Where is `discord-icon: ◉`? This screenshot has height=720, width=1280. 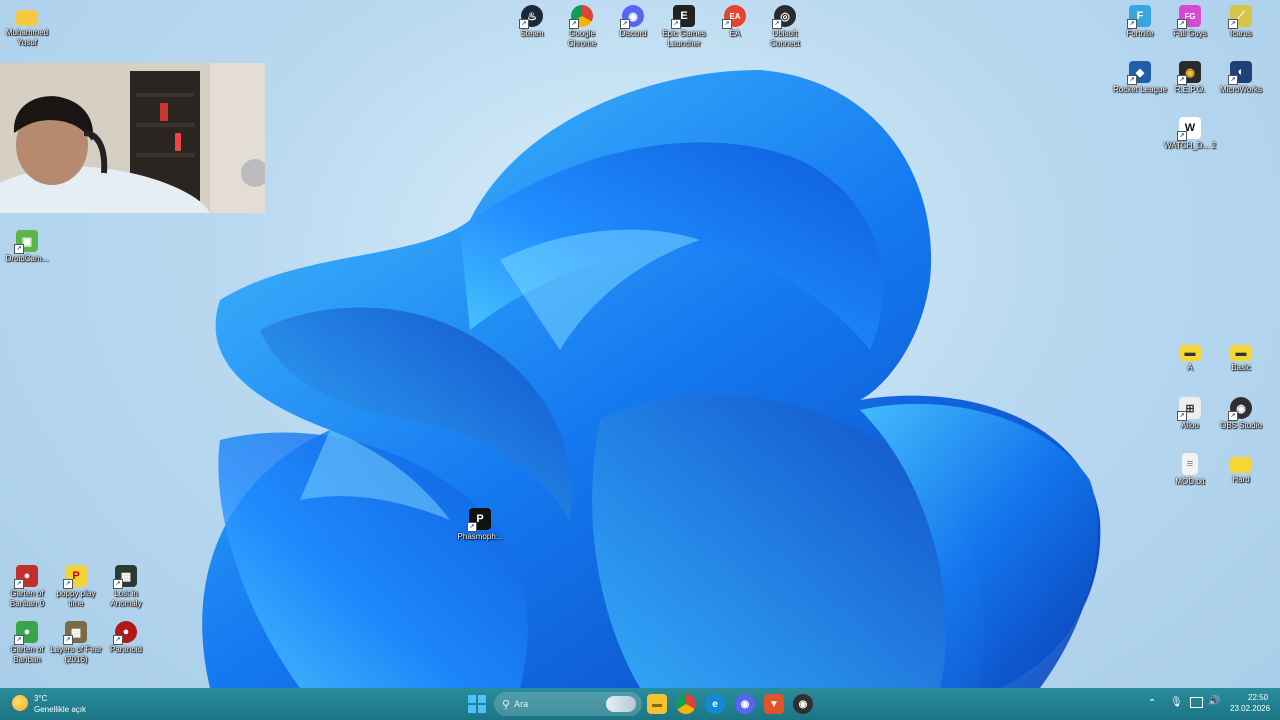
discord-icon: ◉ is located at coordinates (745, 704).